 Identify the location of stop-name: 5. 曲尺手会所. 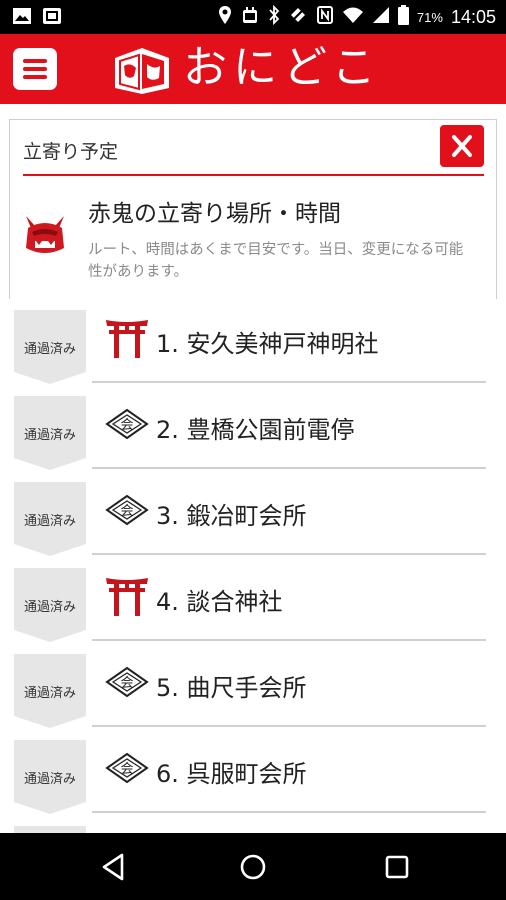
(231, 688).